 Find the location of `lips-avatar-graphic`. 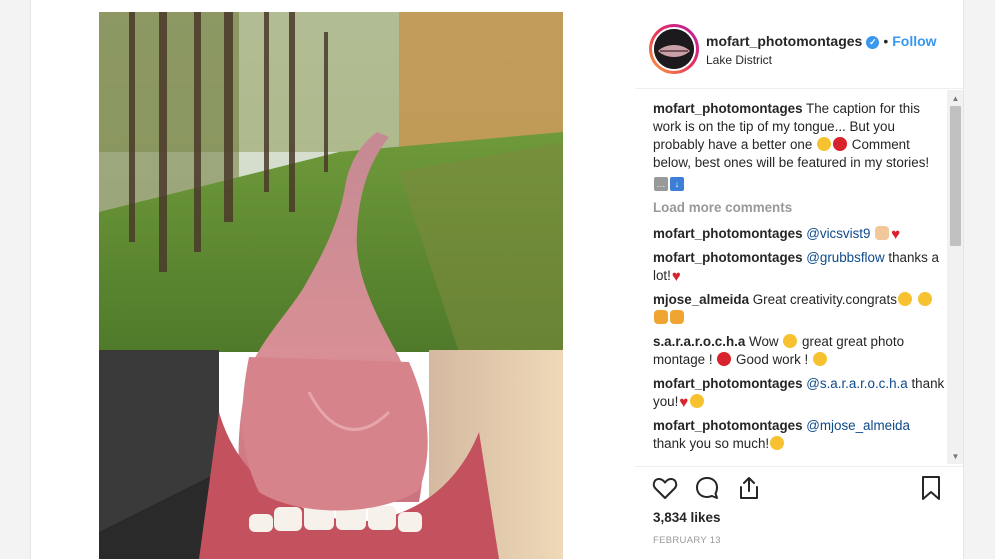

lips-avatar-graphic is located at coordinates (674, 49).